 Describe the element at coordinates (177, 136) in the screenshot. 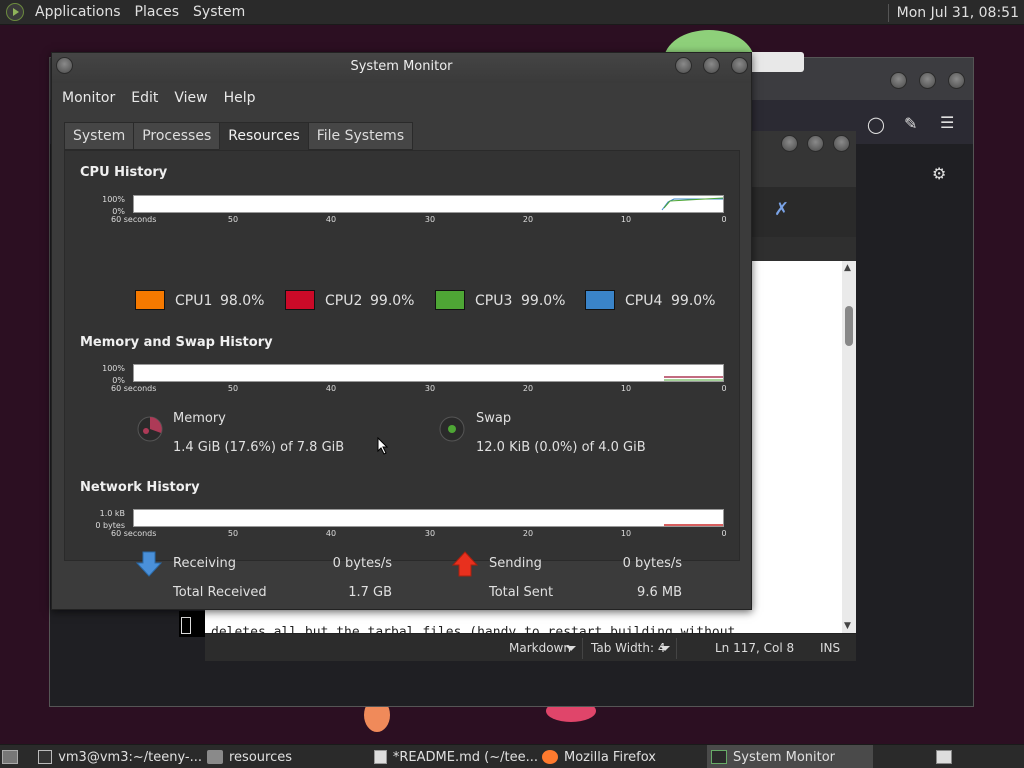

I see `tab-processes: Processes` at that location.